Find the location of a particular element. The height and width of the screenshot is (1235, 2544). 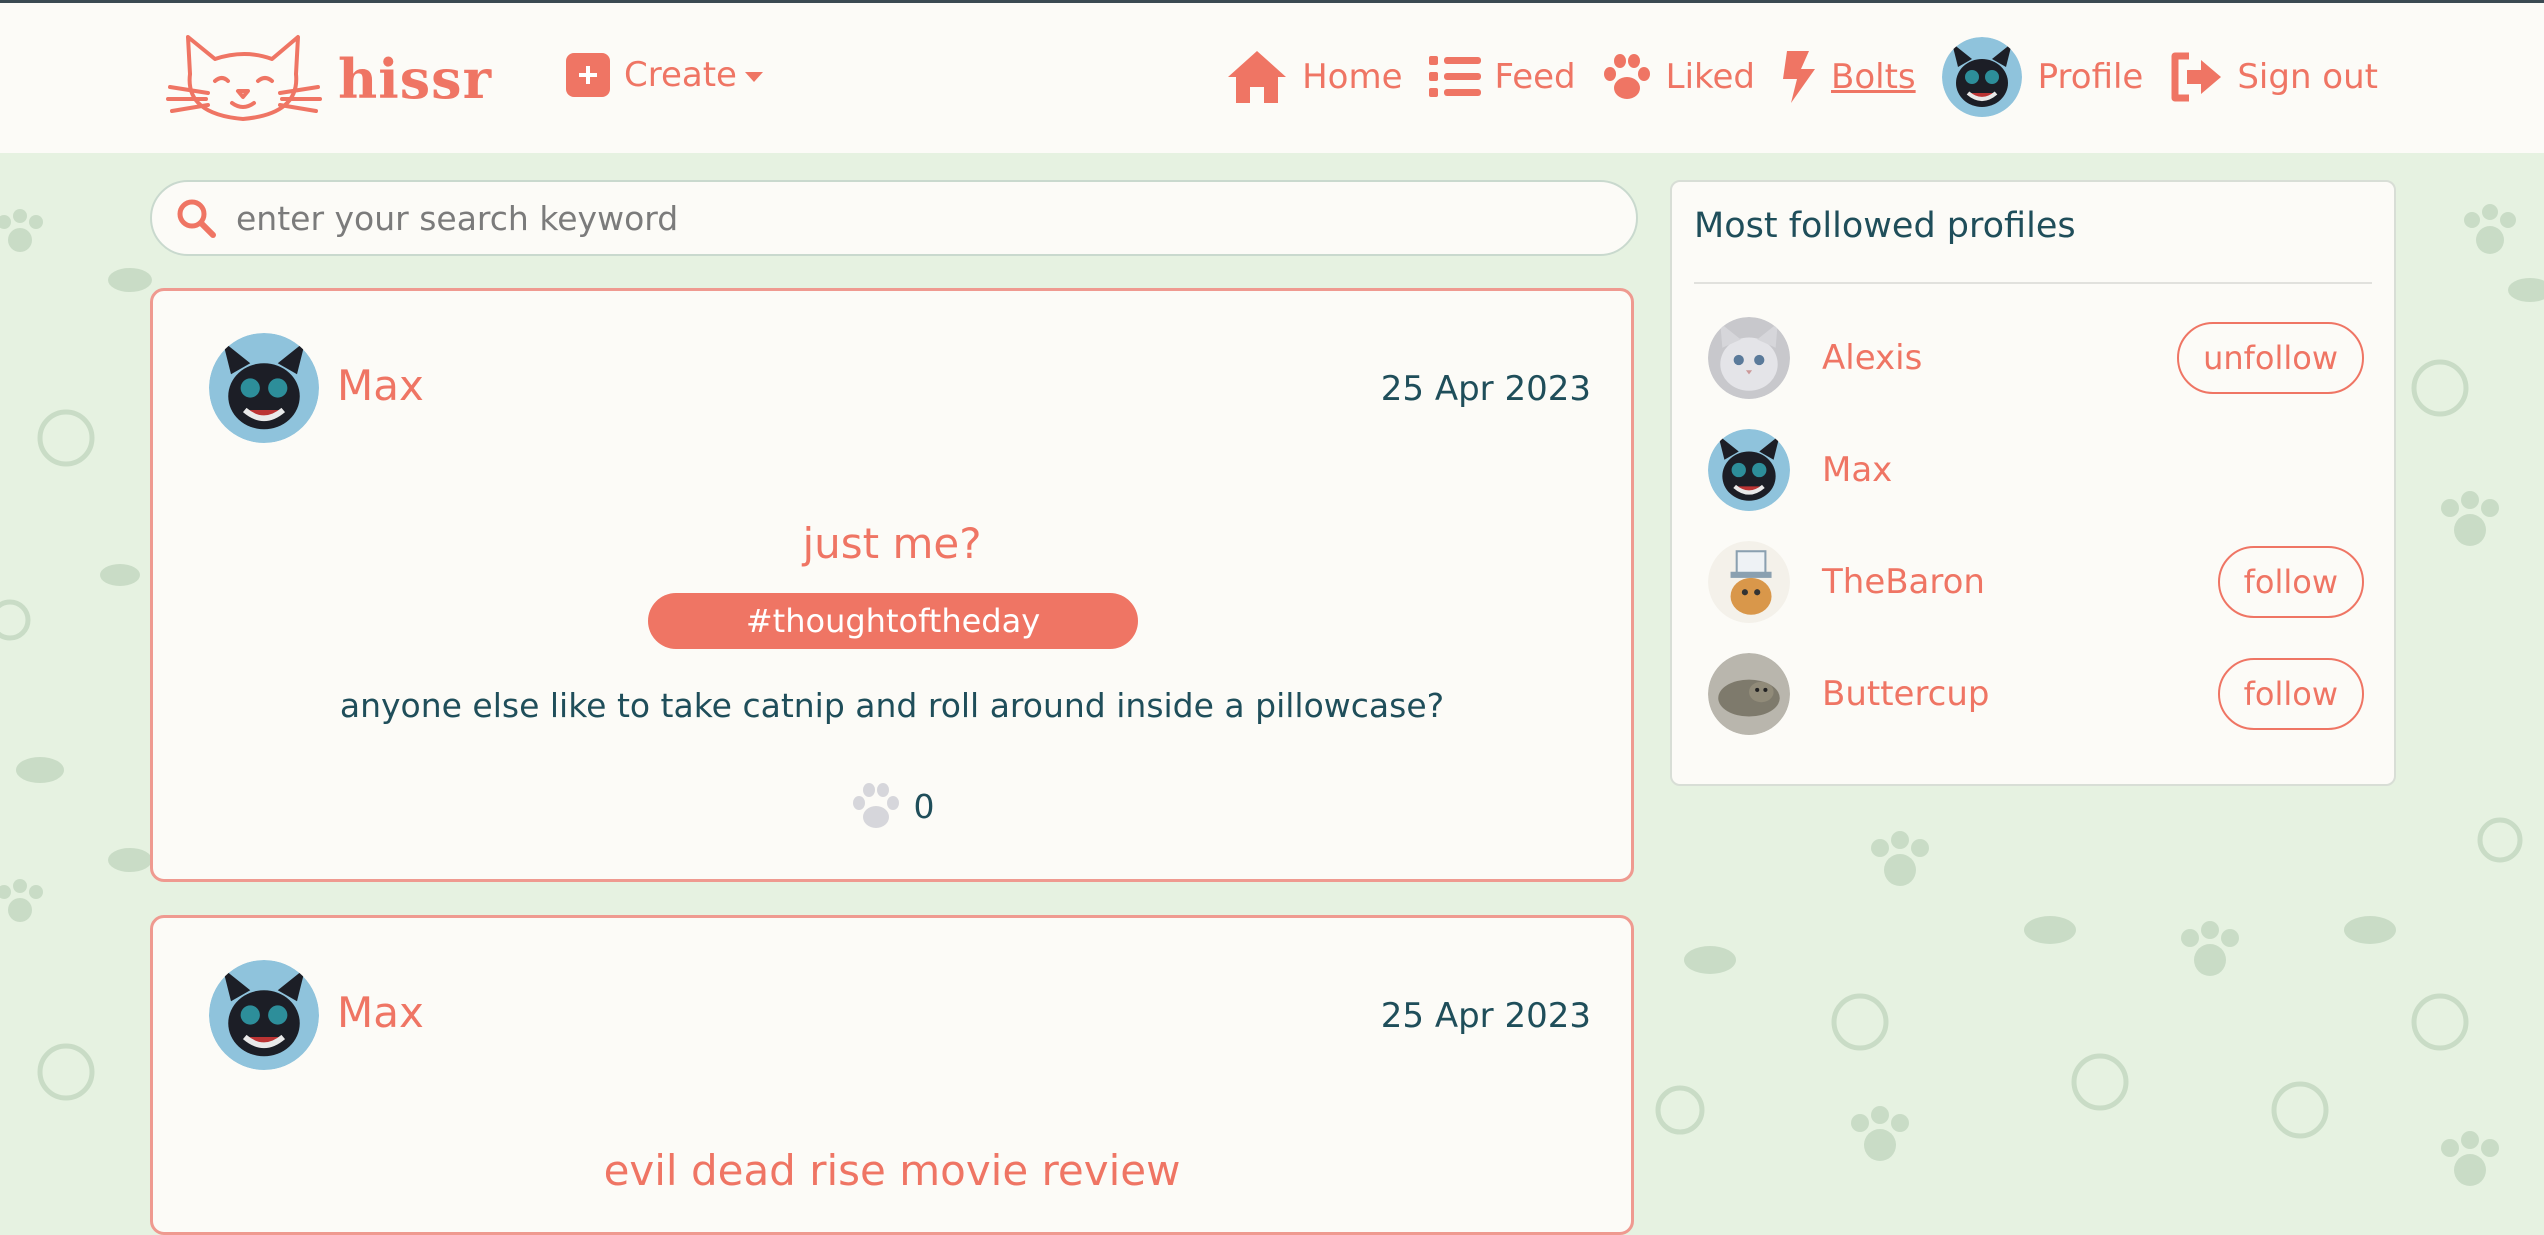

home-icon is located at coordinates (1257, 77).